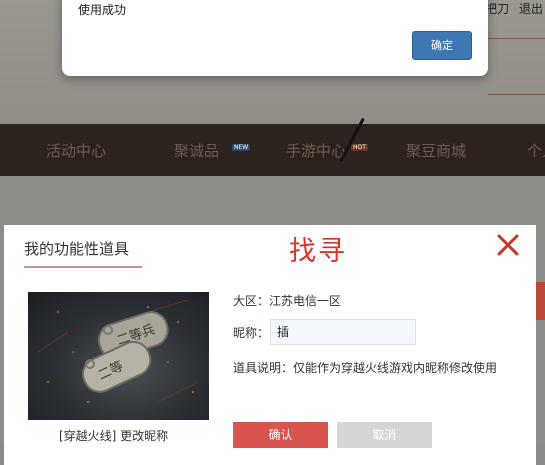 This screenshot has height=465, width=545. What do you see at coordinates (442, 45) in the screenshot?
I see `alert-ok-button: 确定` at bounding box center [442, 45].